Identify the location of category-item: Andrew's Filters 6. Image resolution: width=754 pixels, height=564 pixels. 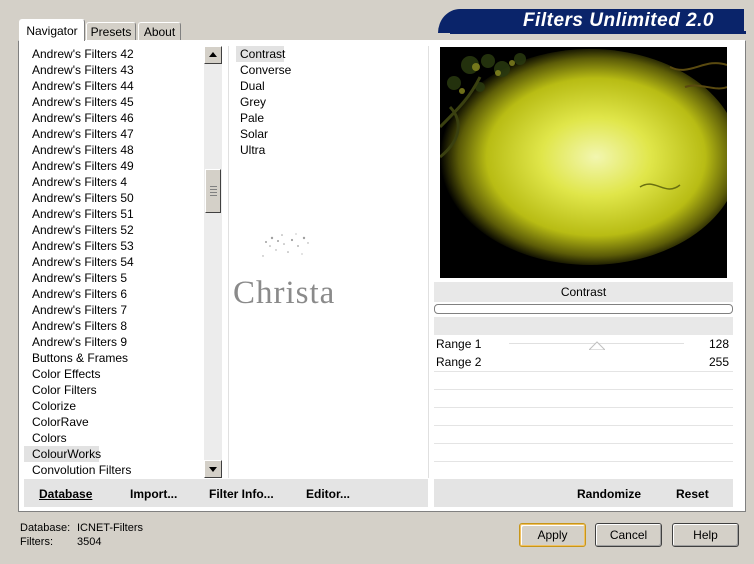
(114, 294).